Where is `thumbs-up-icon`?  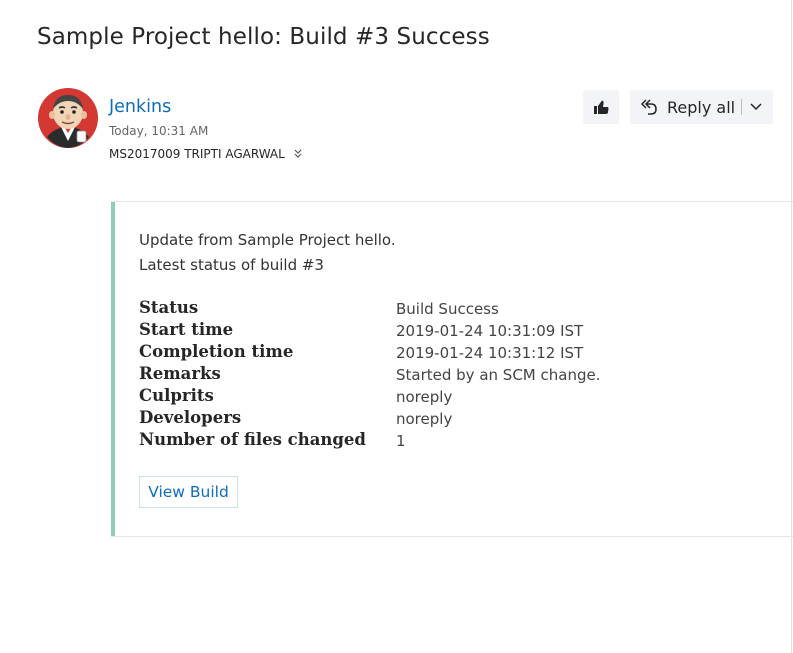 thumbs-up-icon is located at coordinates (601, 107).